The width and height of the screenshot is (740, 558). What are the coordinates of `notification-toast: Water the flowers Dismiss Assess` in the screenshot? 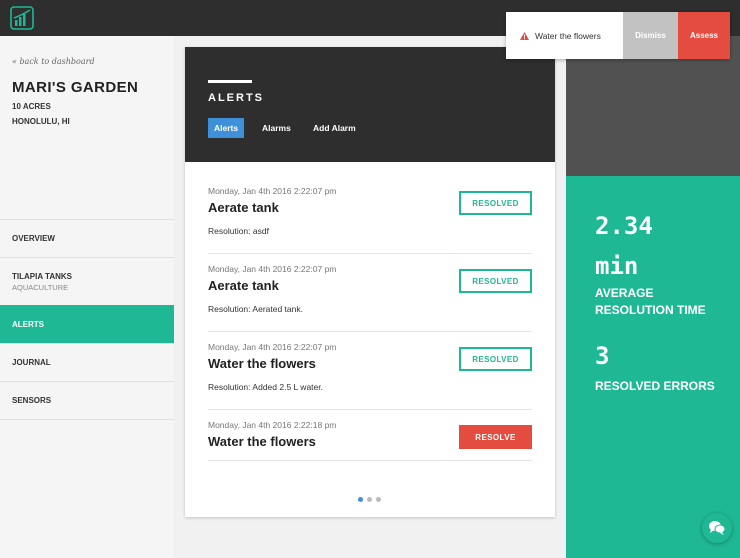 It's located at (618, 35).